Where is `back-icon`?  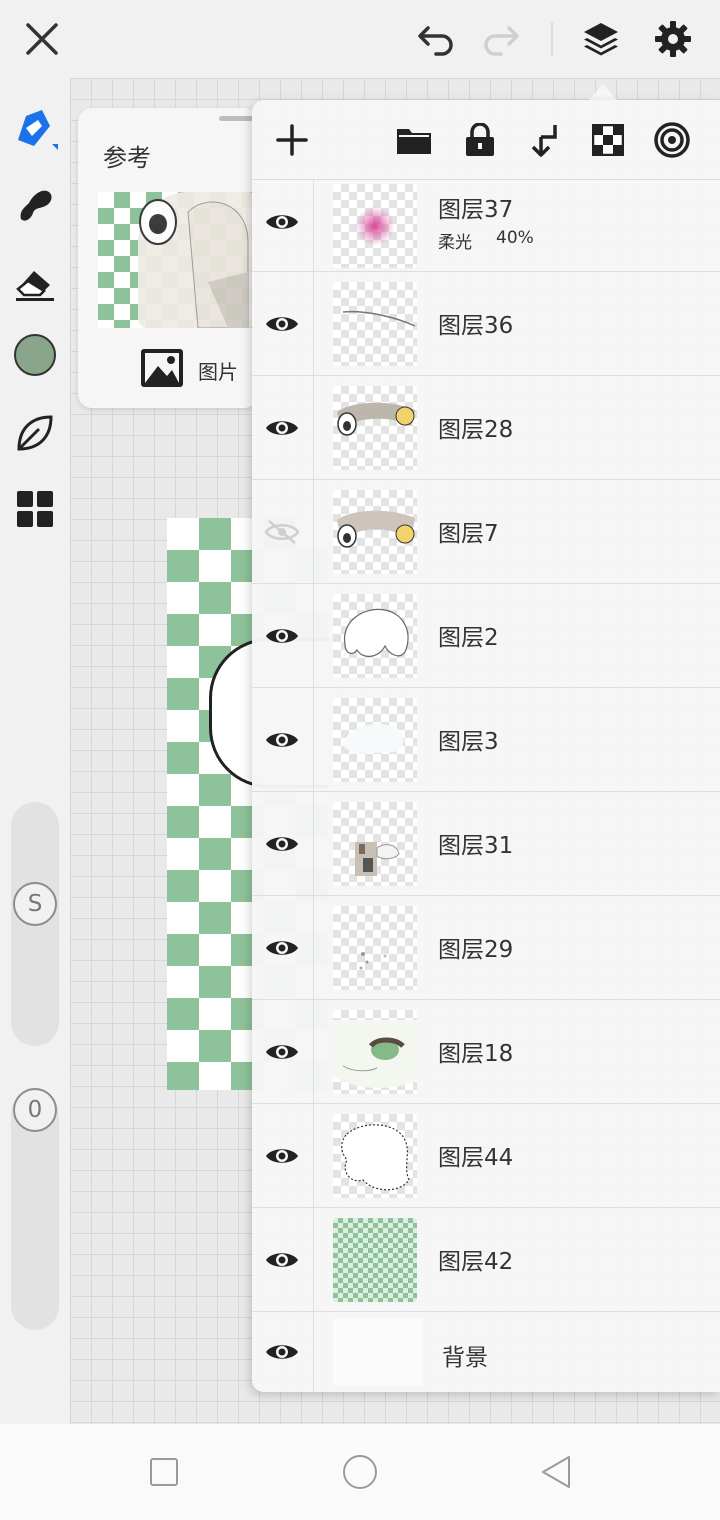
back-icon is located at coordinates (556, 1472).